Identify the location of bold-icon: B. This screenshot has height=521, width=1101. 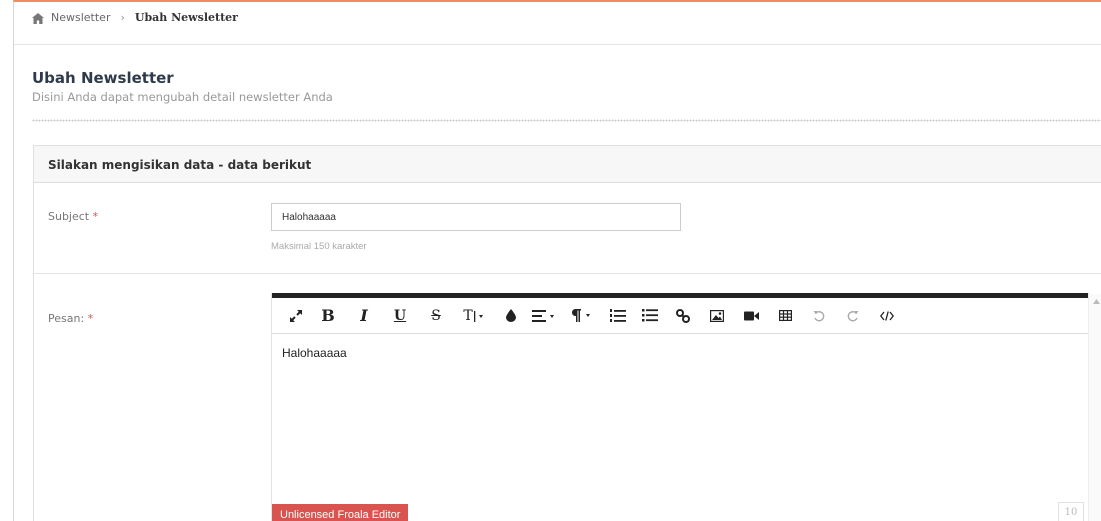
(328, 316).